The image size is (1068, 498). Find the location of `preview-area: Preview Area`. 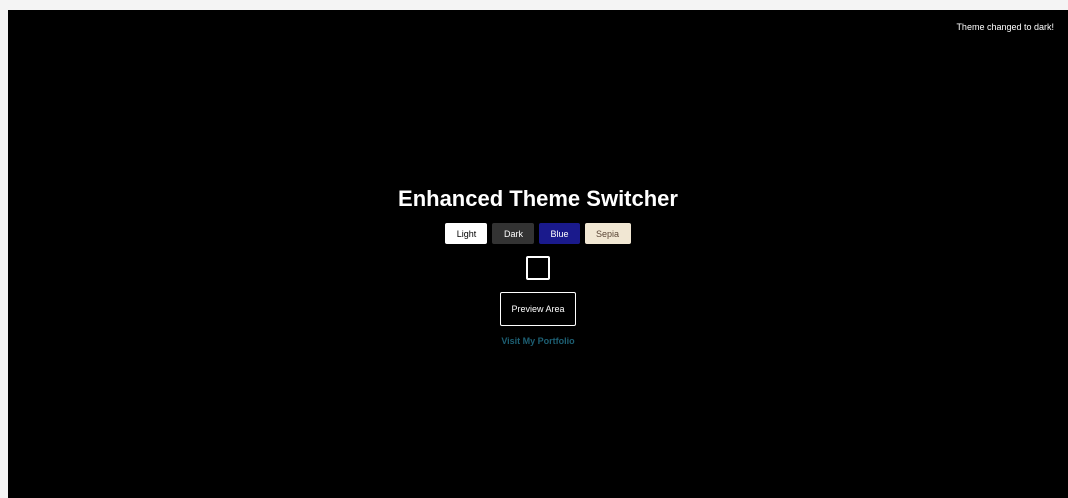

preview-area: Preview Area is located at coordinates (538, 309).